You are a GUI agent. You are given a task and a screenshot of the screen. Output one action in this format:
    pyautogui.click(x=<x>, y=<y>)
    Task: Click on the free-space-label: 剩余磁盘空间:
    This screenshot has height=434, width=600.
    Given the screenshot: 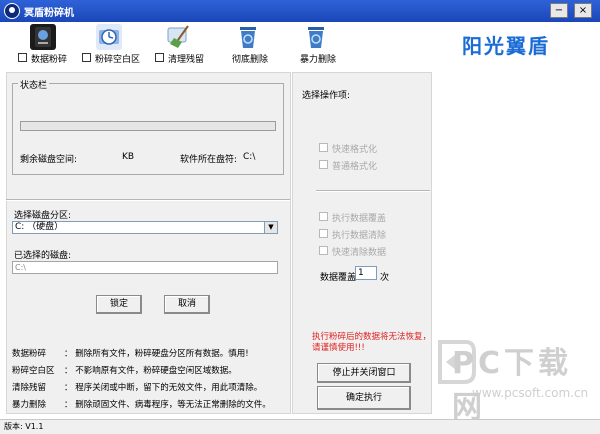 What is the action you would take?
    pyautogui.click(x=49, y=160)
    